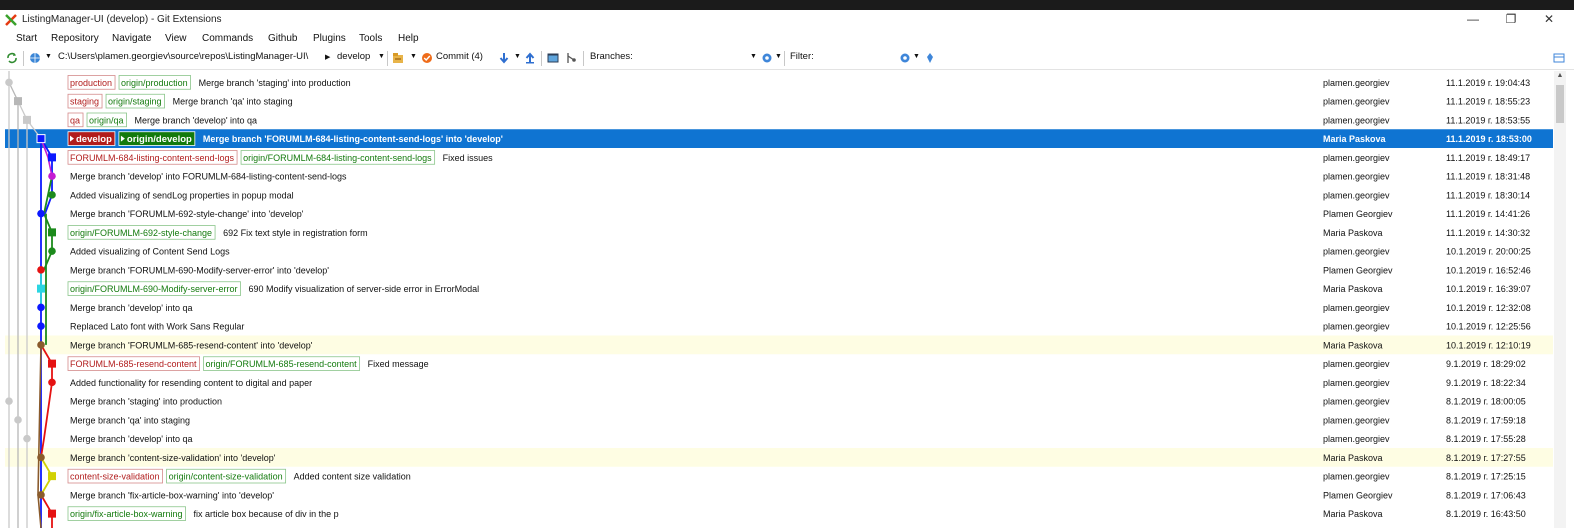 Image resolution: width=1574 pixels, height=528 pixels. Describe the element at coordinates (1559, 58) in the screenshot. I see `toggle-panel-icon` at that location.